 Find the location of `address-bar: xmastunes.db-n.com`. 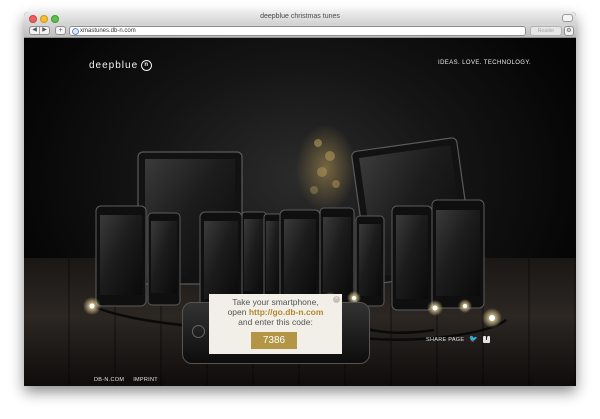

address-bar: xmastunes.db-n.com is located at coordinates (297, 31).